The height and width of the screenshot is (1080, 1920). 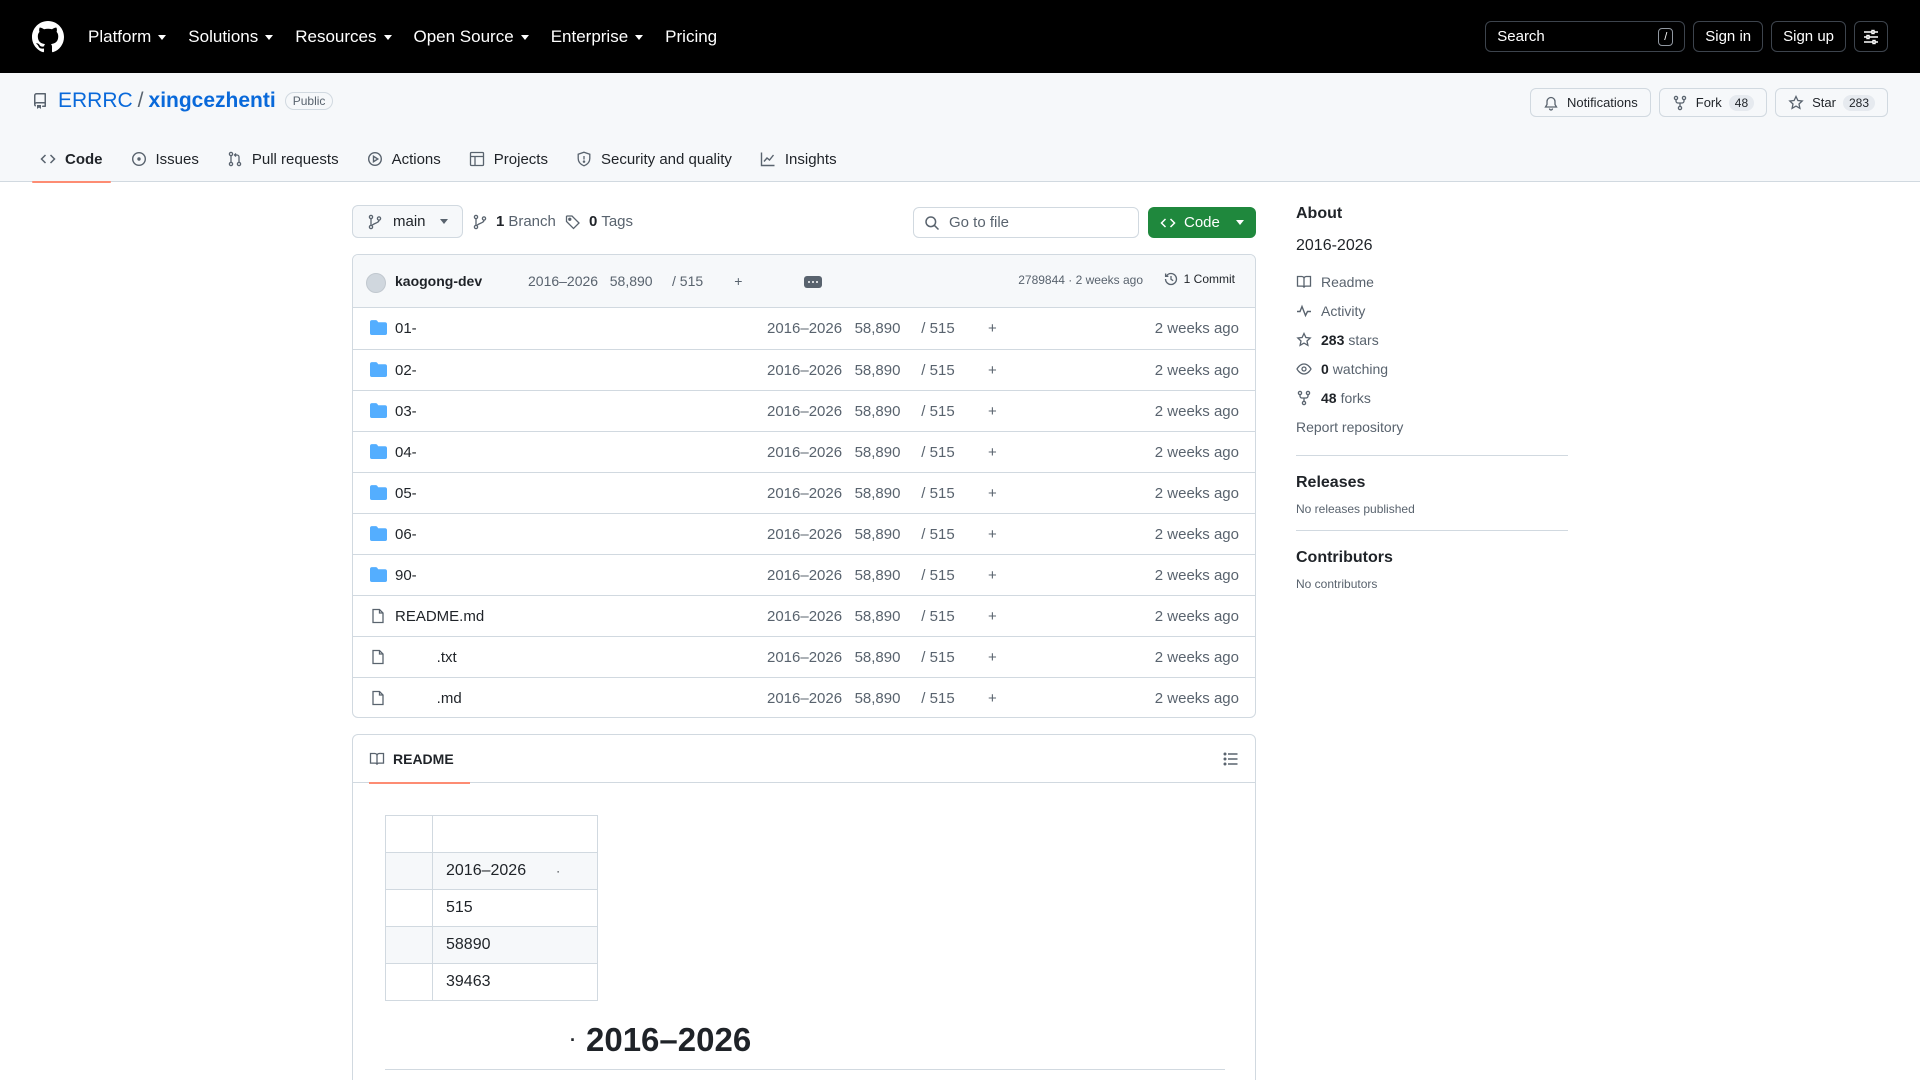 I want to click on commits-history-link: 1 Commit, so click(x=1199, y=279).